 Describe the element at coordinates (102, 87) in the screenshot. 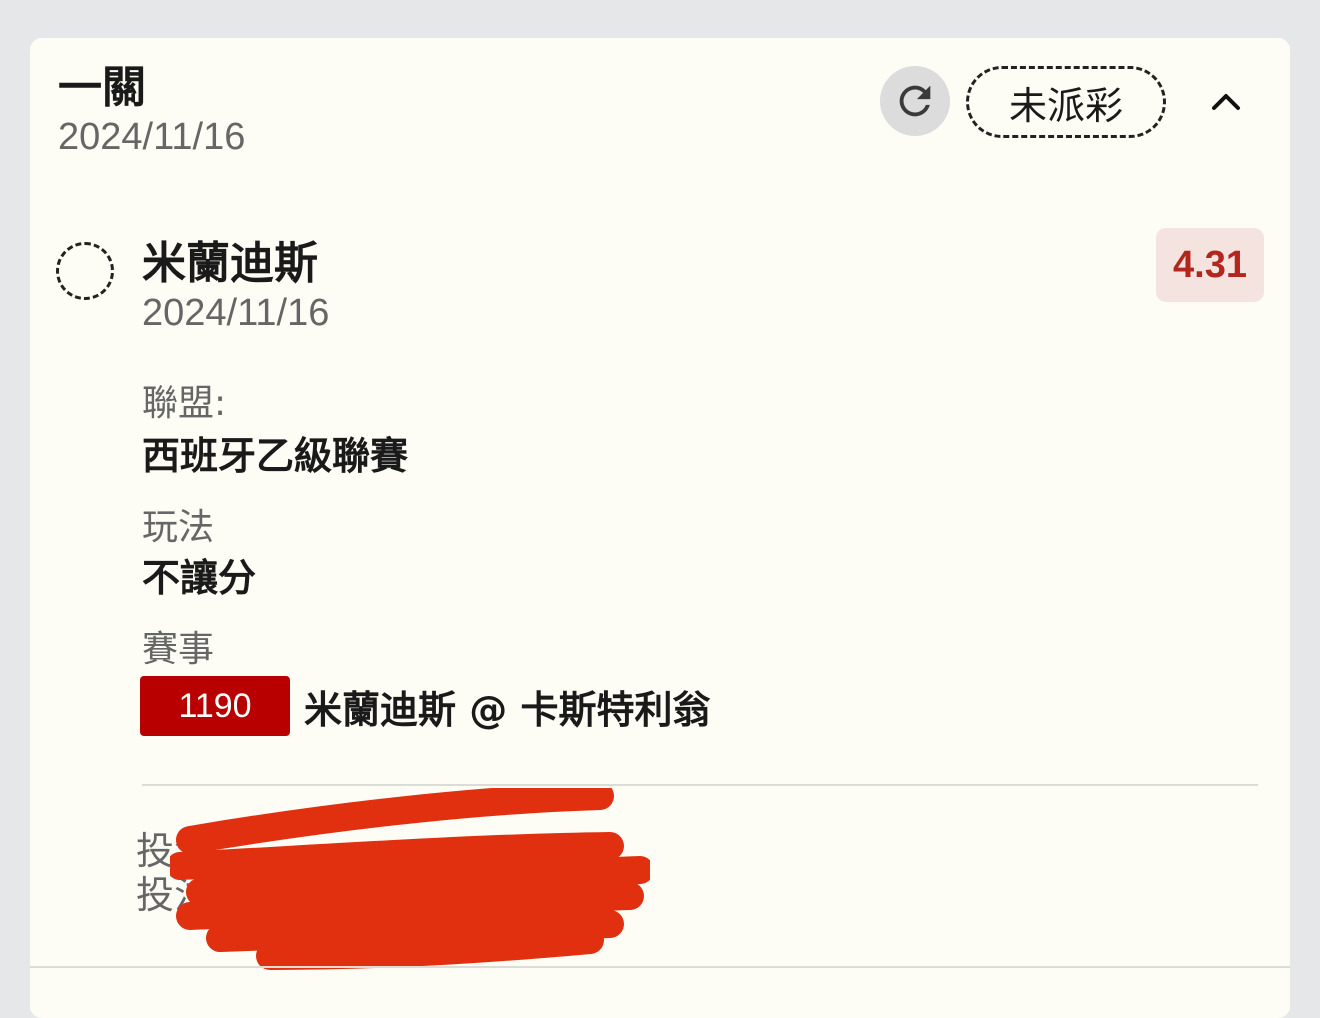

I see `bet-title: 一關` at that location.